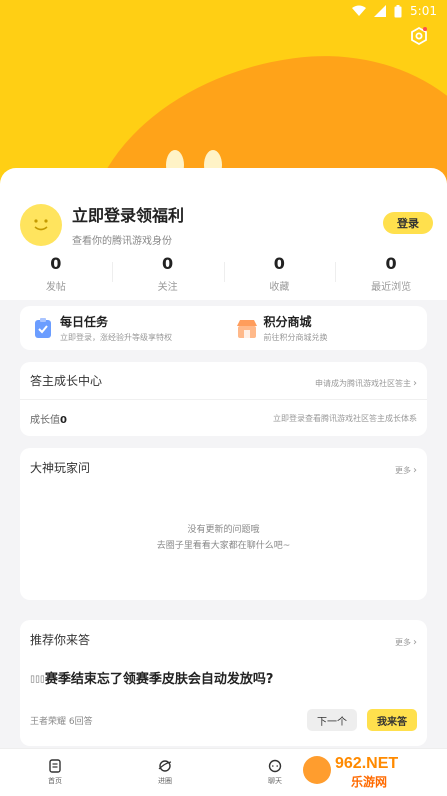  What do you see at coordinates (345, 418) in the screenshot?
I see `growth-login-hint: 立即登录查看腾讯游戏社区答主成长体系` at bounding box center [345, 418].